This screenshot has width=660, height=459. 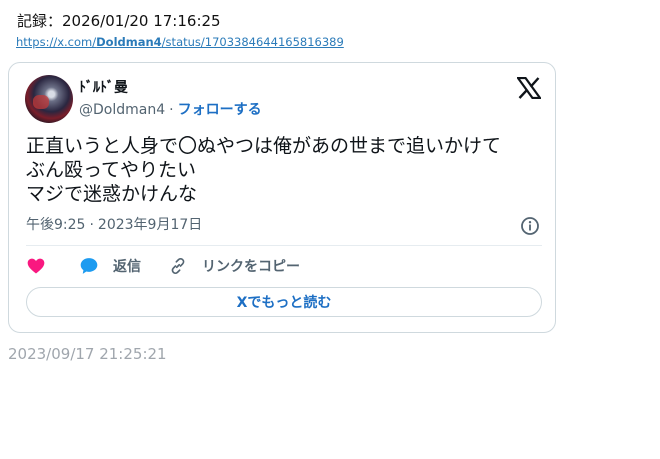 I want to click on link-icon, so click(x=178, y=266).